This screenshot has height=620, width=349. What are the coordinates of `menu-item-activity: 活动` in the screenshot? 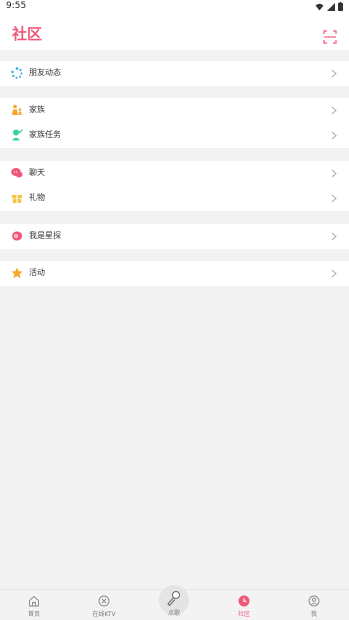 It's located at (174, 273).